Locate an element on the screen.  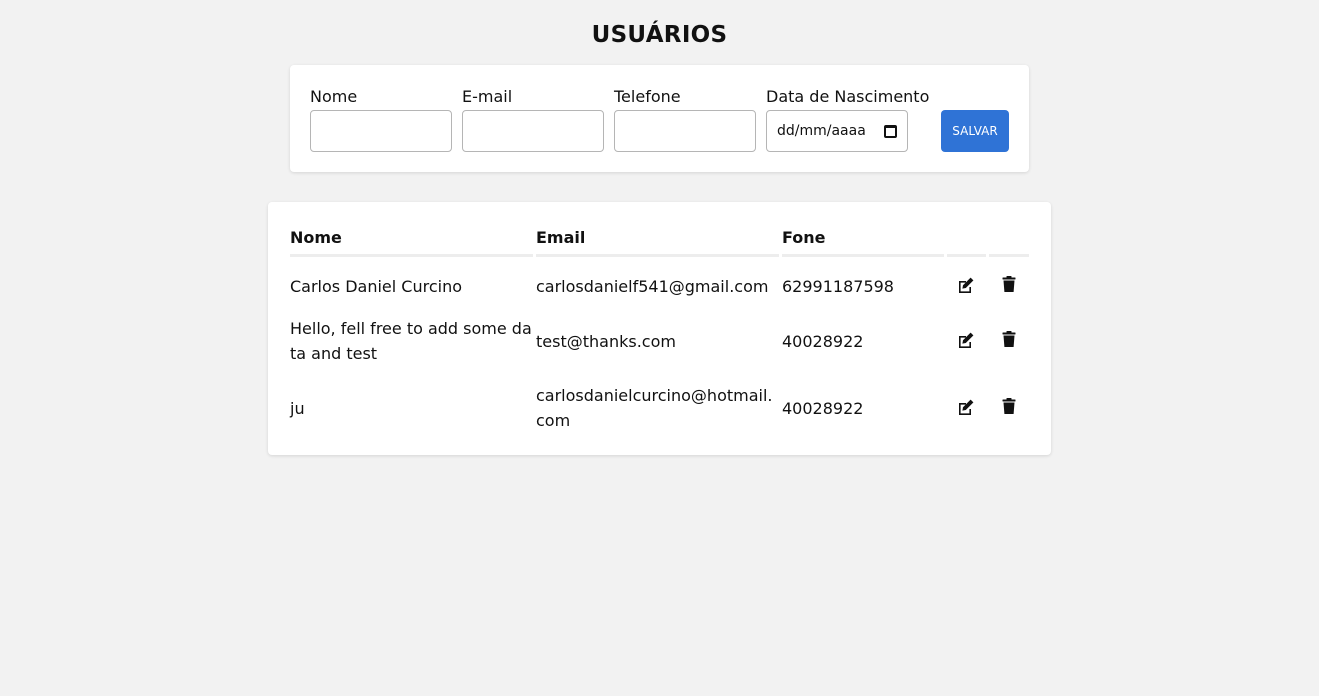
data-nascimento-label: Data de Nascimento is located at coordinates (848, 96).